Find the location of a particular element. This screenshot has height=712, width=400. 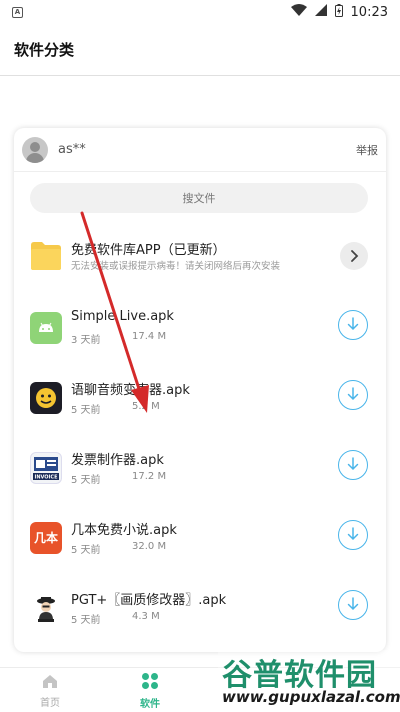

file-row: INVOICE 发票制作器.apk 5 天前 17.2 M is located at coordinates (200, 474).